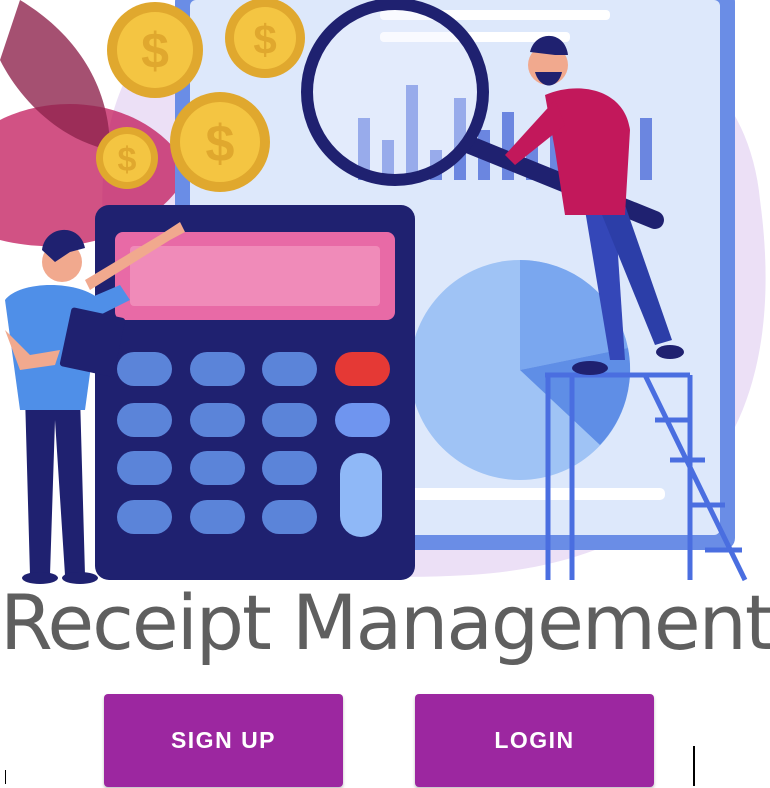 The height and width of the screenshot is (788, 770). What do you see at coordinates (534, 740) in the screenshot?
I see `login-button: LOGIN` at bounding box center [534, 740].